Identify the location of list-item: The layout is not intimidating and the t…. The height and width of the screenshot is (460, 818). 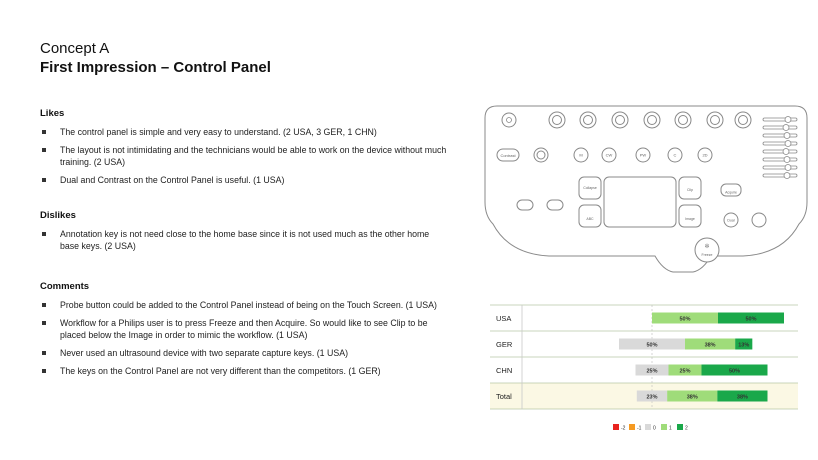
(245, 156).